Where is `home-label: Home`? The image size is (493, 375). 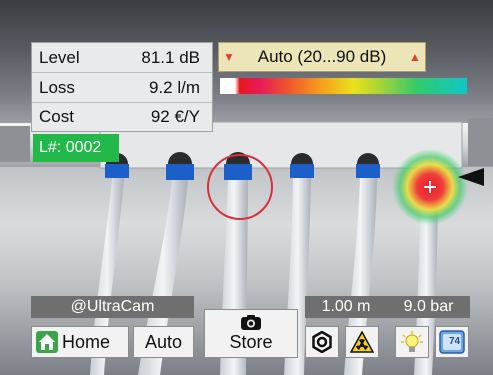 home-label: Home is located at coordinates (86, 341).